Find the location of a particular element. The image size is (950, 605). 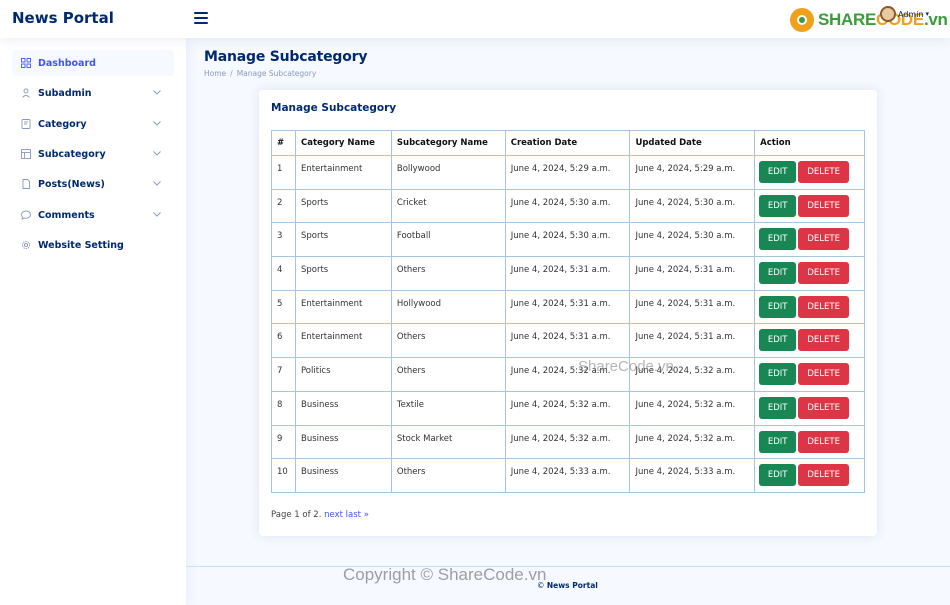

center-watermark: ShareCode.vn is located at coordinates (626, 366).